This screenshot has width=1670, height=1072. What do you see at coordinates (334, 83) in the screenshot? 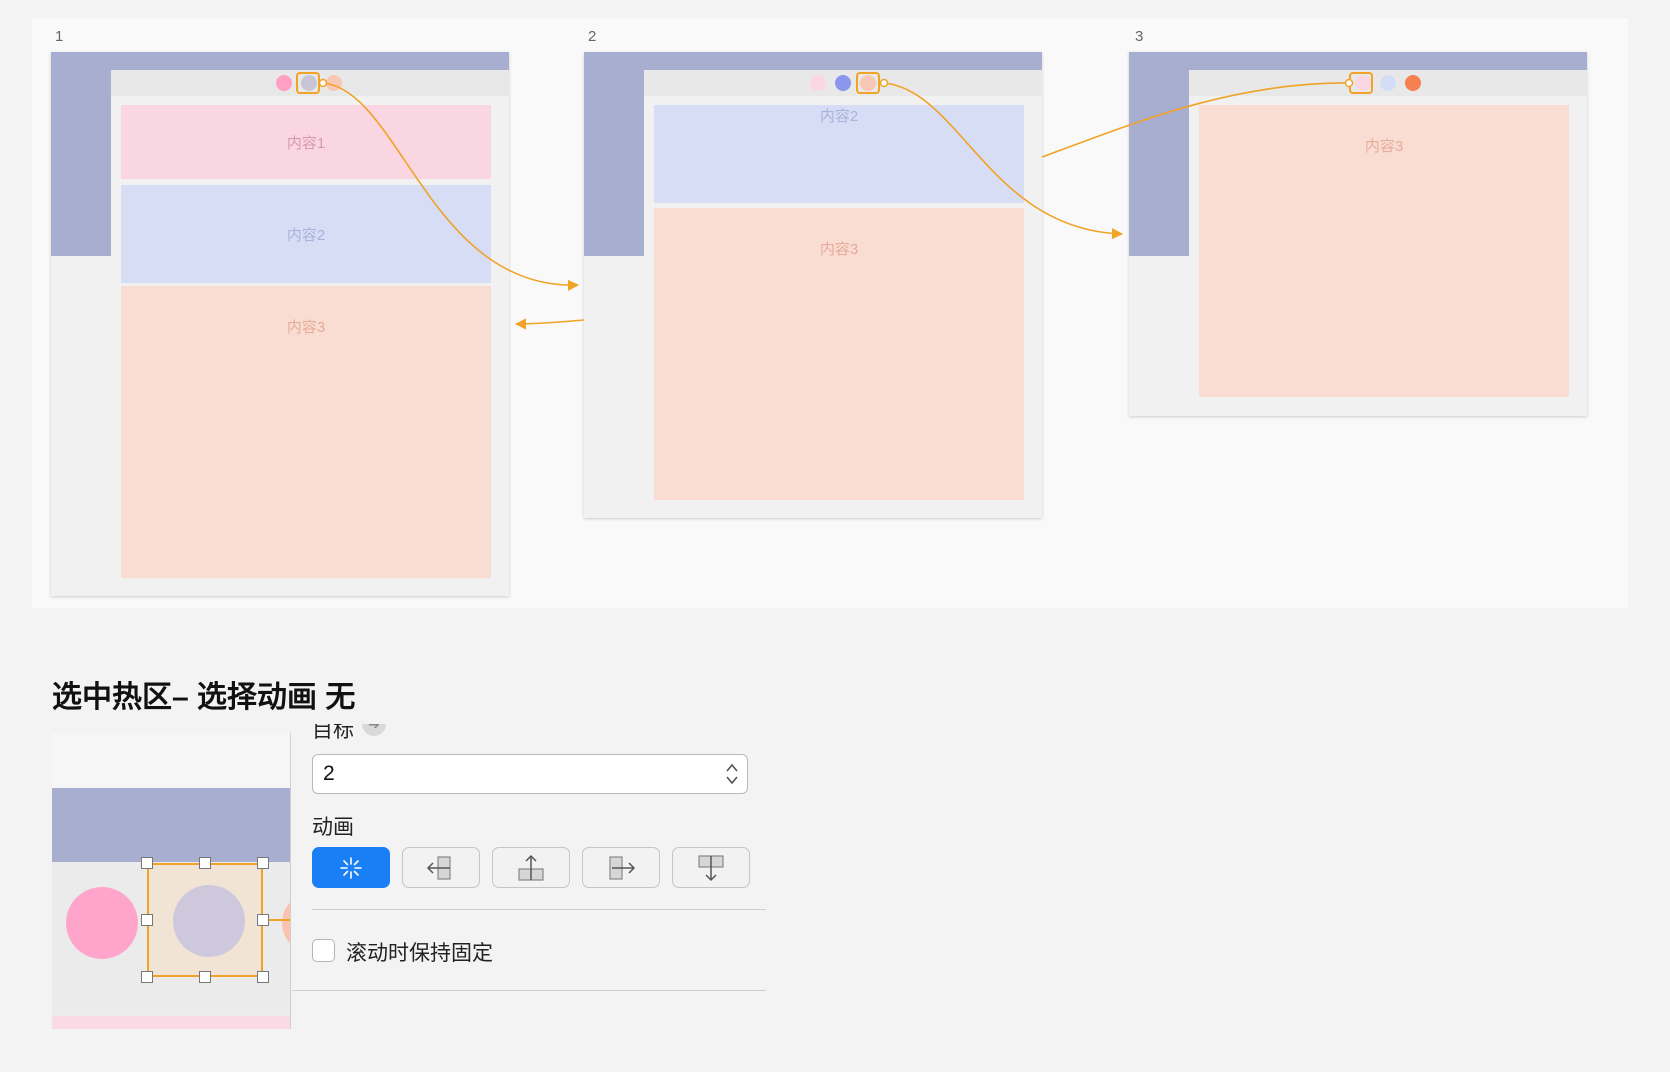
I see `tab-dot-peach` at bounding box center [334, 83].